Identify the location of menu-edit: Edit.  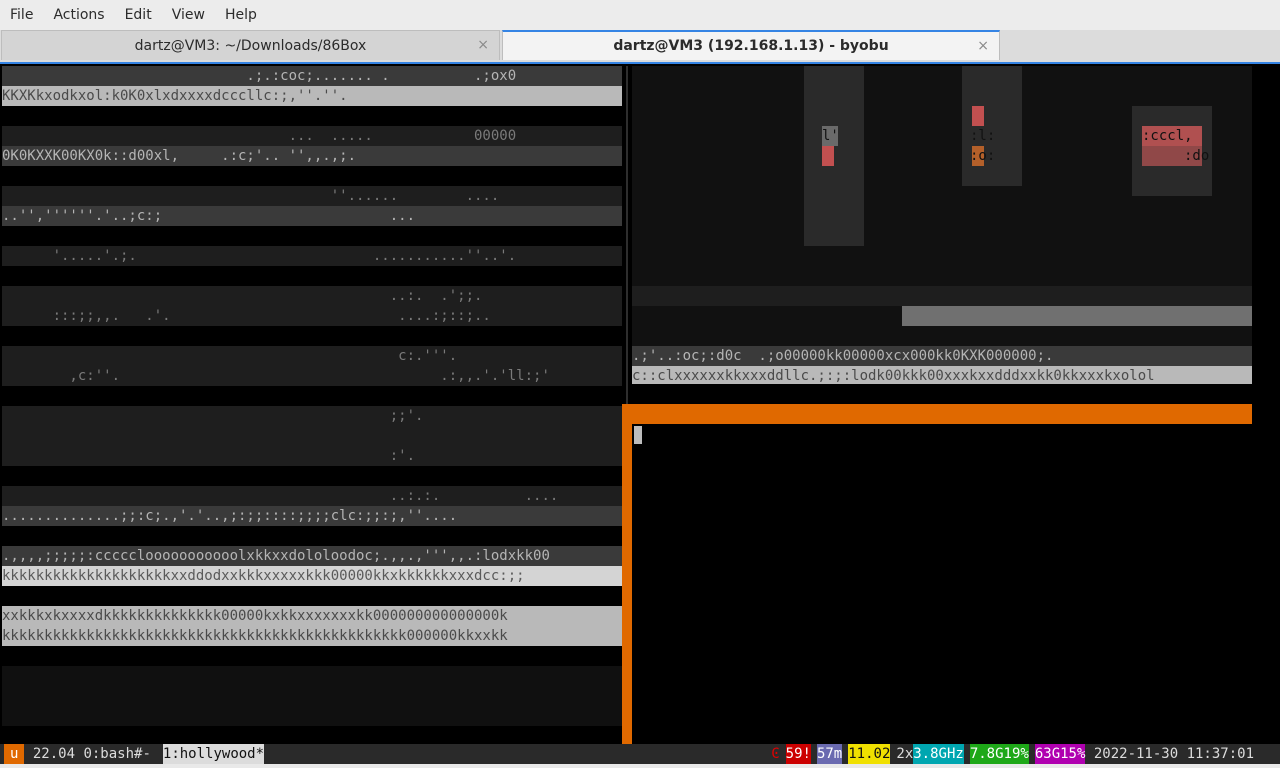
(138, 15).